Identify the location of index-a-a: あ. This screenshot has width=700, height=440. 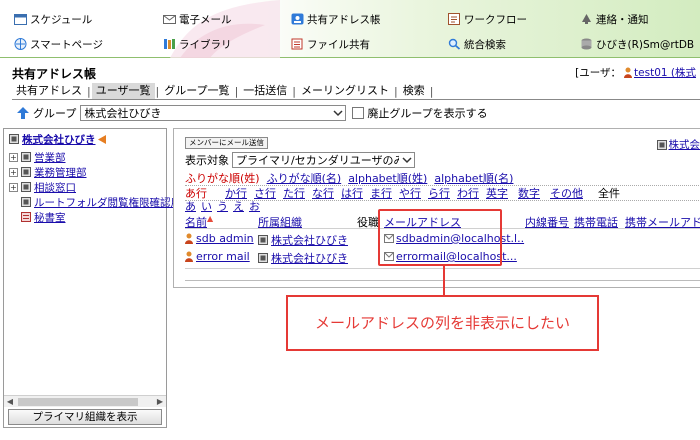
(193, 206).